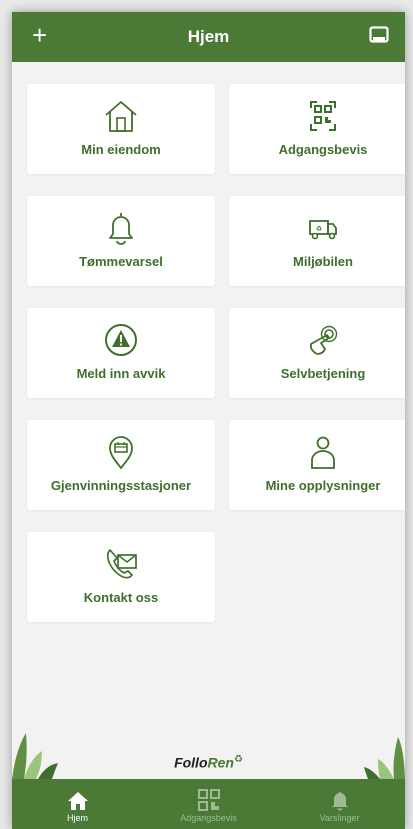  I want to click on truck-icon: ♻, so click(323, 230).